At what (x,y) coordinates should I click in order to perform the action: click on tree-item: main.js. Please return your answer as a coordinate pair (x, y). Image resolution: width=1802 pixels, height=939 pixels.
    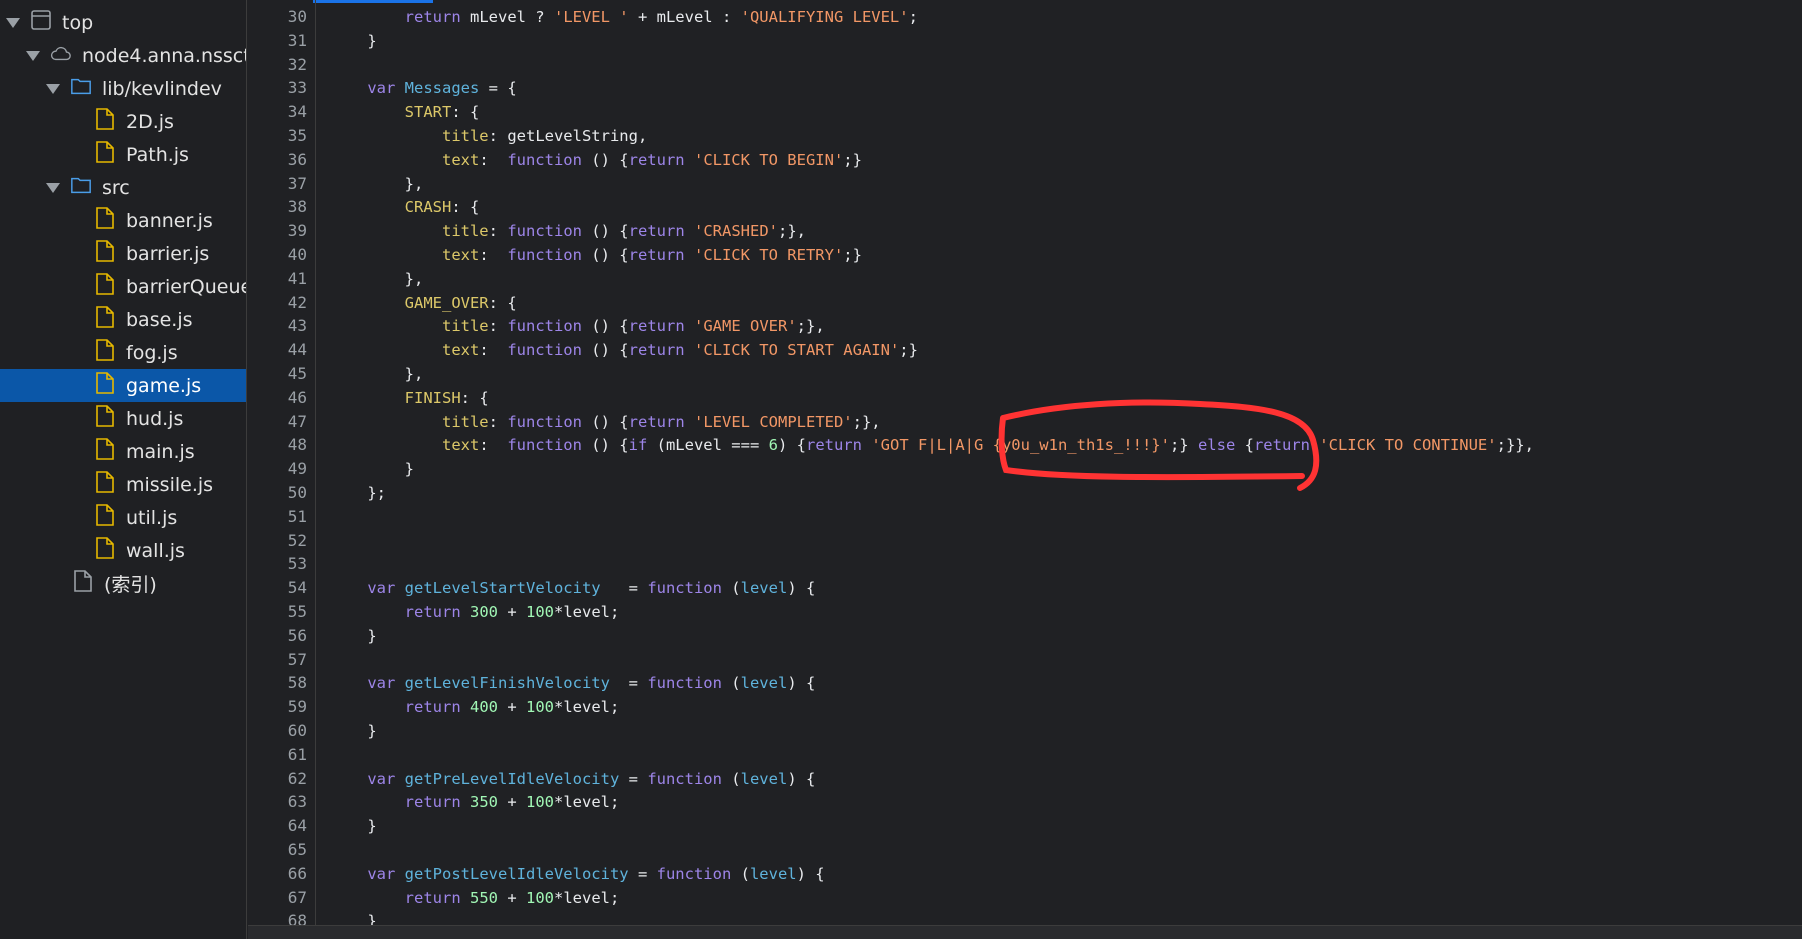
    Looking at the image, I should click on (123, 451).